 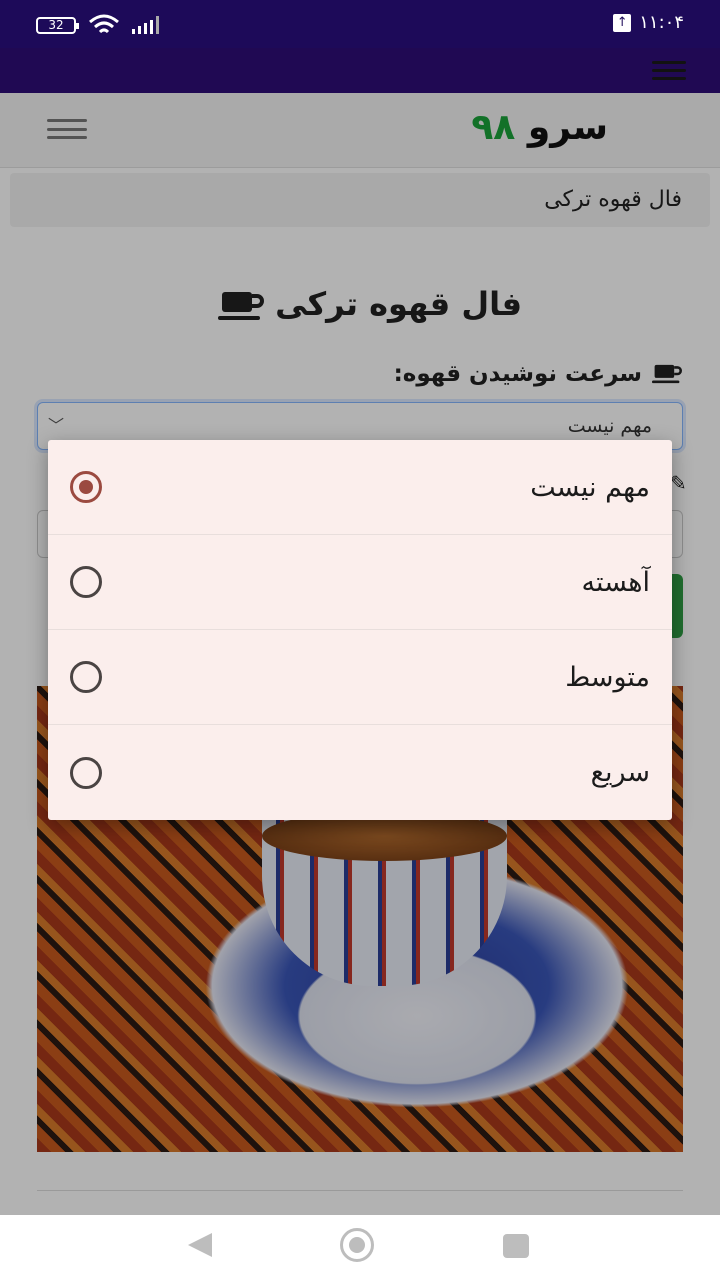 I want to click on option-fast: سریع, so click(x=360, y=772).